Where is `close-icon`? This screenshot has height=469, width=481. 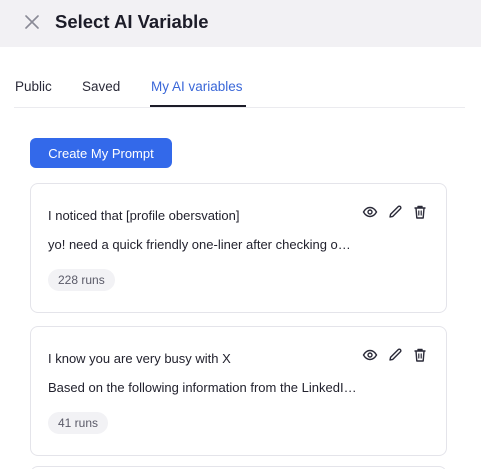 close-icon is located at coordinates (32, 22).